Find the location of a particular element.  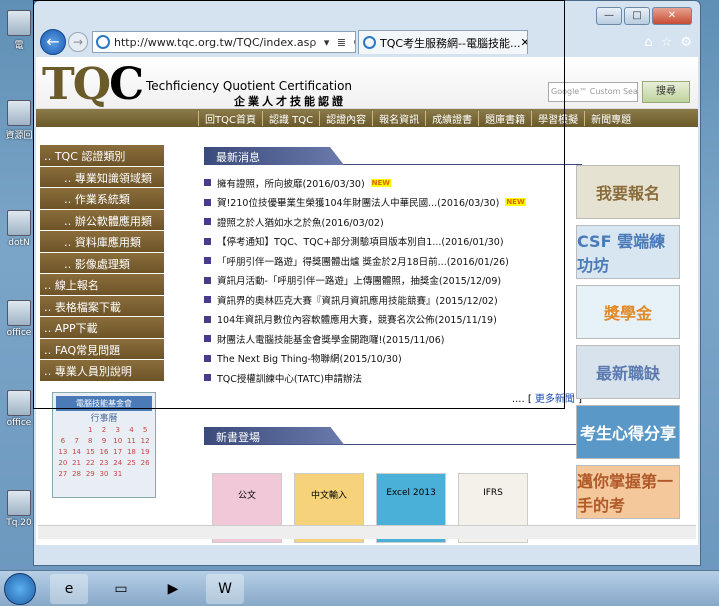

right-banner: 考生心得分享 is located at coordinates (628, 432).